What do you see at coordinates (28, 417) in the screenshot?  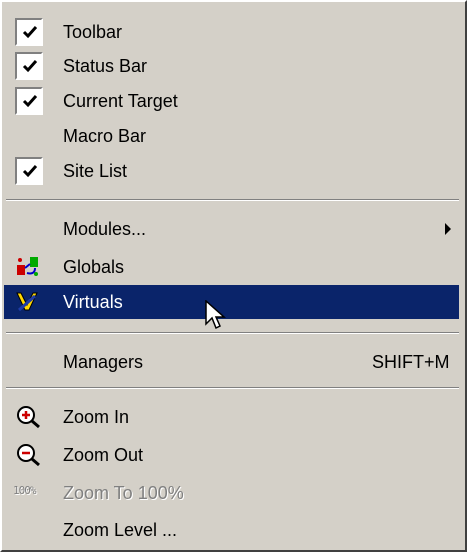 I see `zoom-in-icon` at bounding box center [28, 417].